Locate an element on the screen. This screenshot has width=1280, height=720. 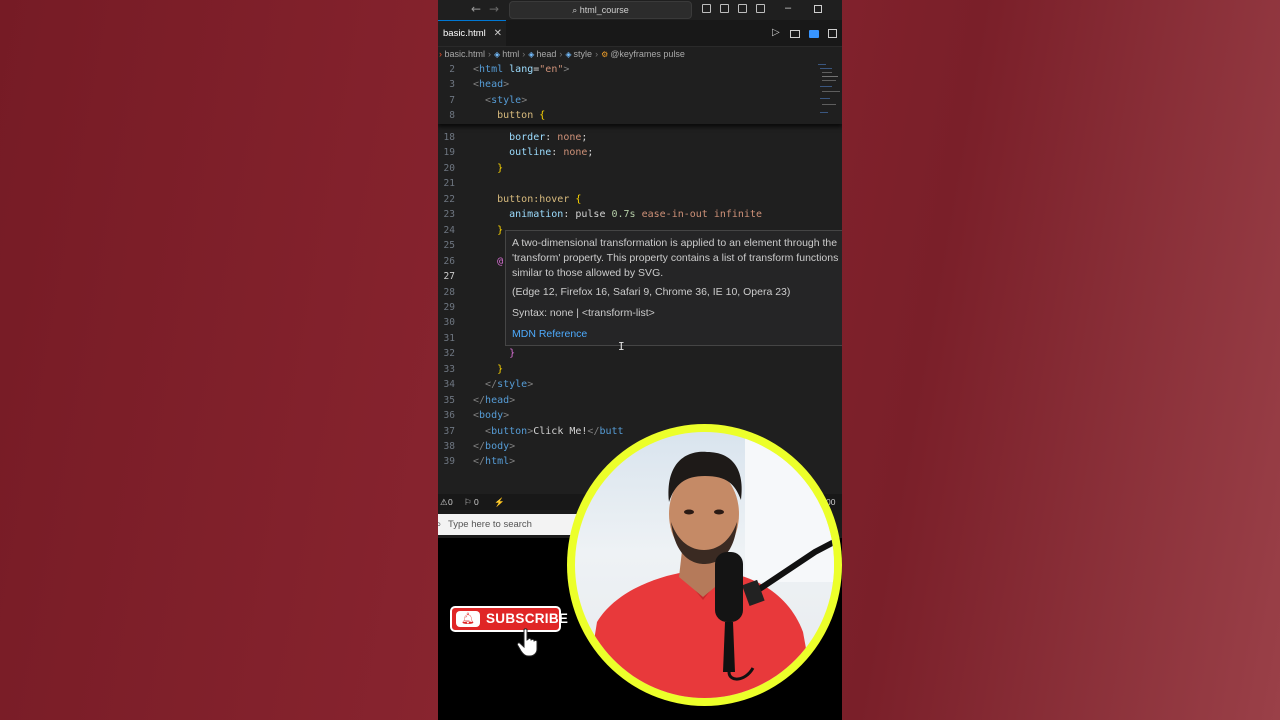
line-number: 34 is located at coordinates (449, 385).